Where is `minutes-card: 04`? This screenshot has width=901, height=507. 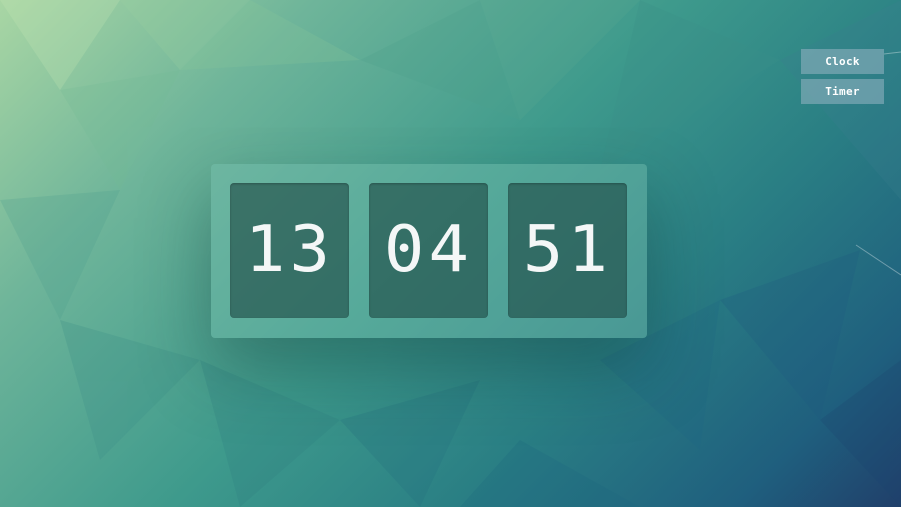
minutes-card: 04 is located at coordinates (428, 250).